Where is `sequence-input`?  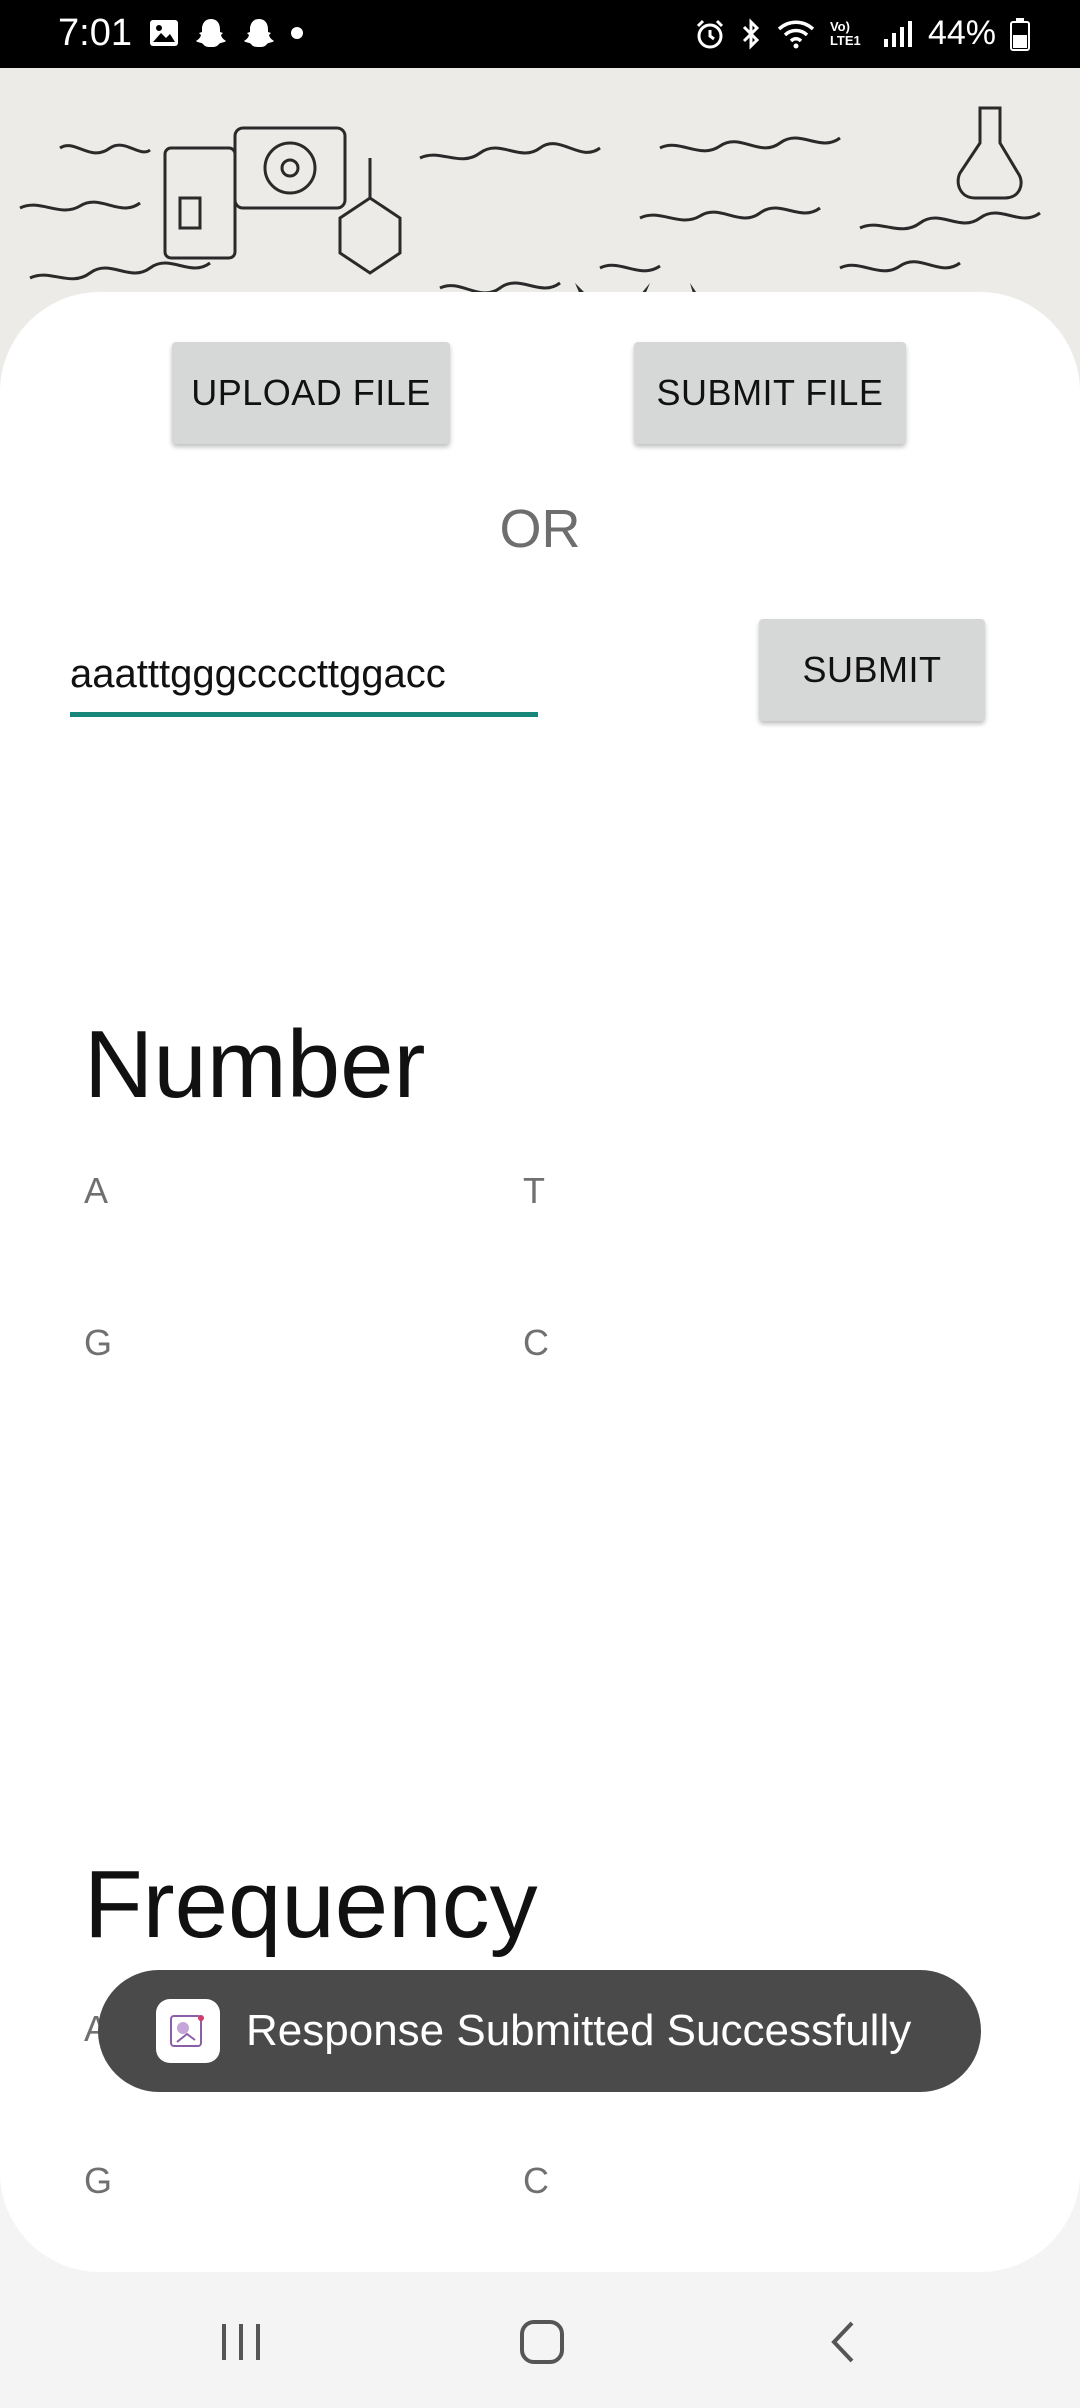
sequence-input is located at coordinates (304, 676).